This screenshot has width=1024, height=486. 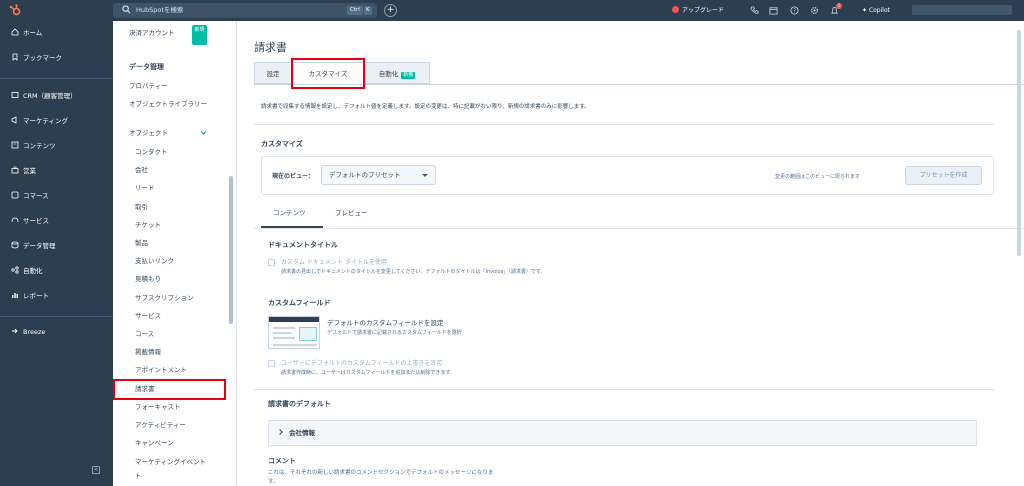 What do you see at coordinates (355, 10) in the screenshot?
I see `shortcut-ctrl: Ctrl` at bounding box center [355, 10].